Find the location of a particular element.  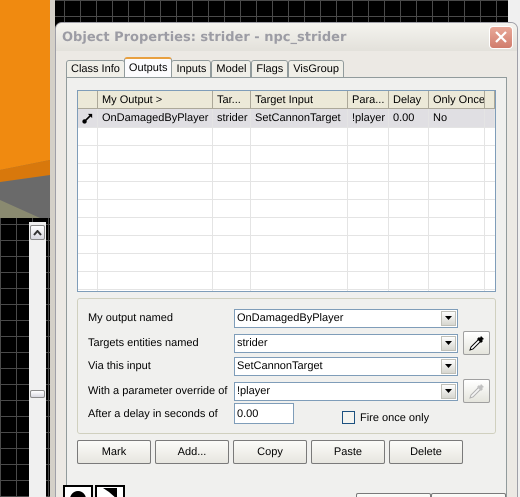

close-icon is located at coordinates (501, 37).